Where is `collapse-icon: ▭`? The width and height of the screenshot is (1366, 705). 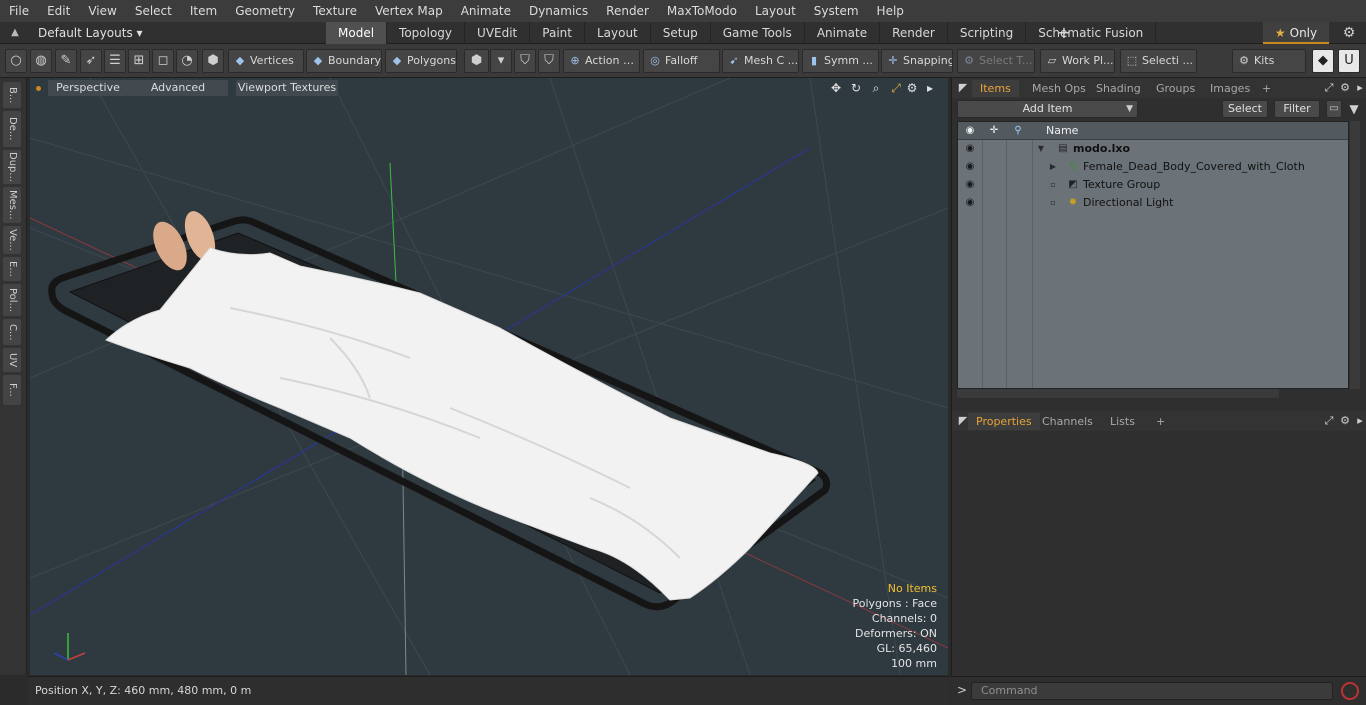
collapse-icon: ▭ is located at coordinates (1334, 109).